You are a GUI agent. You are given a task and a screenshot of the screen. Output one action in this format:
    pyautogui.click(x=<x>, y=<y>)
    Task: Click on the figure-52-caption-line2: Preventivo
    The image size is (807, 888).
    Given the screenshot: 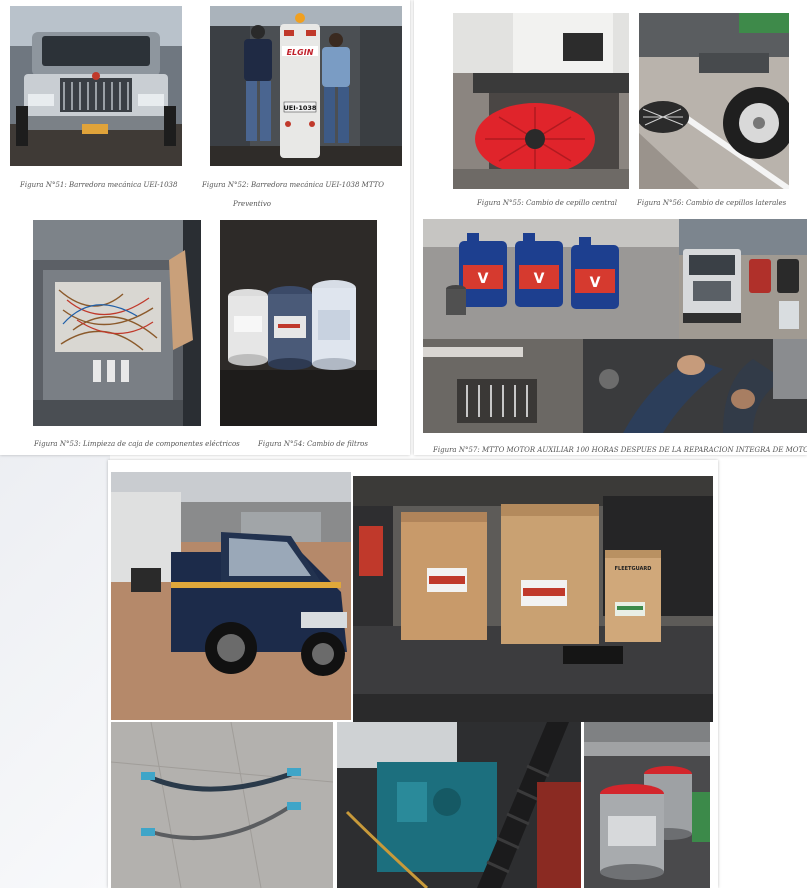 What is the action you would take?
    pyautogui.click(x=252, y=204)
    